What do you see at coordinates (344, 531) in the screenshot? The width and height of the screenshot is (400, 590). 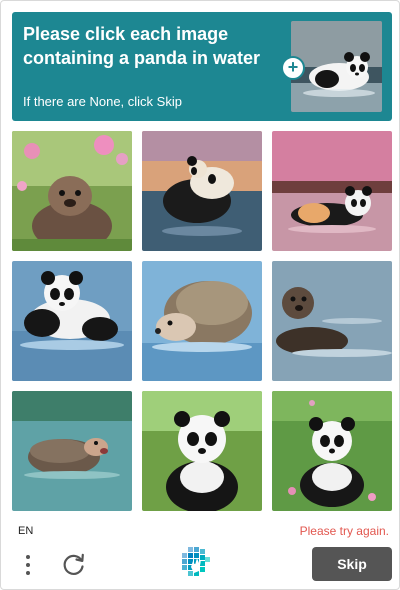 I see `error-message: Please try again.` at bounding box center [344, 531].